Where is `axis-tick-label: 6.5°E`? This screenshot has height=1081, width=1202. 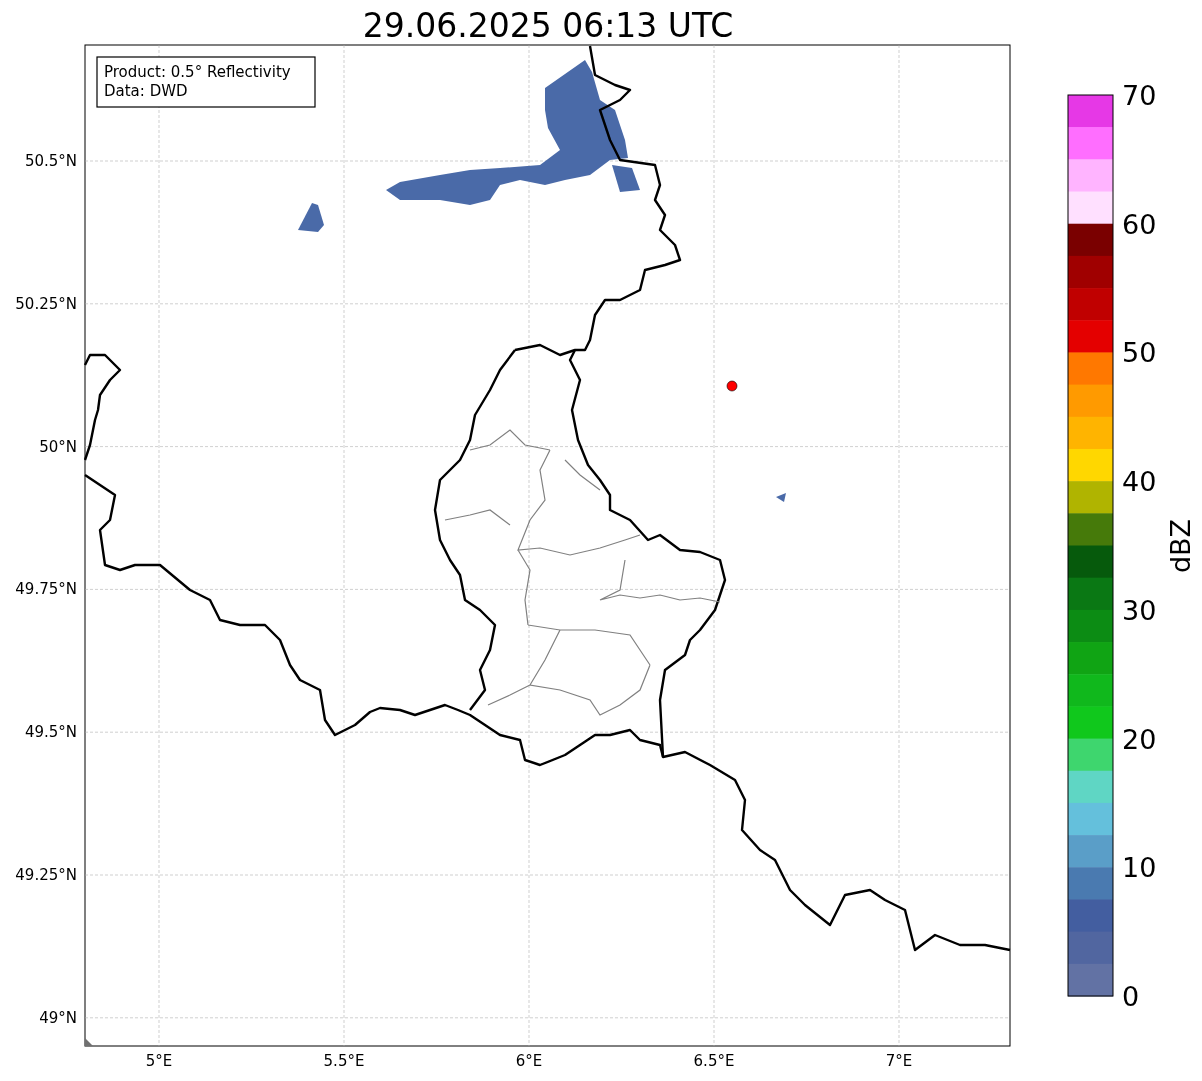
axis-tick-label: 6.5°E is located at coordinates (714, 1061).